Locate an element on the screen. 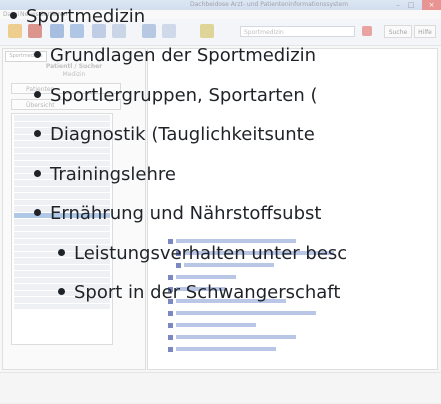 This screenshot has height=404, width=441. outline-item-sportlergruppen: Sportlergruppen, Sportarten ( is located at coordinates (176, 95).